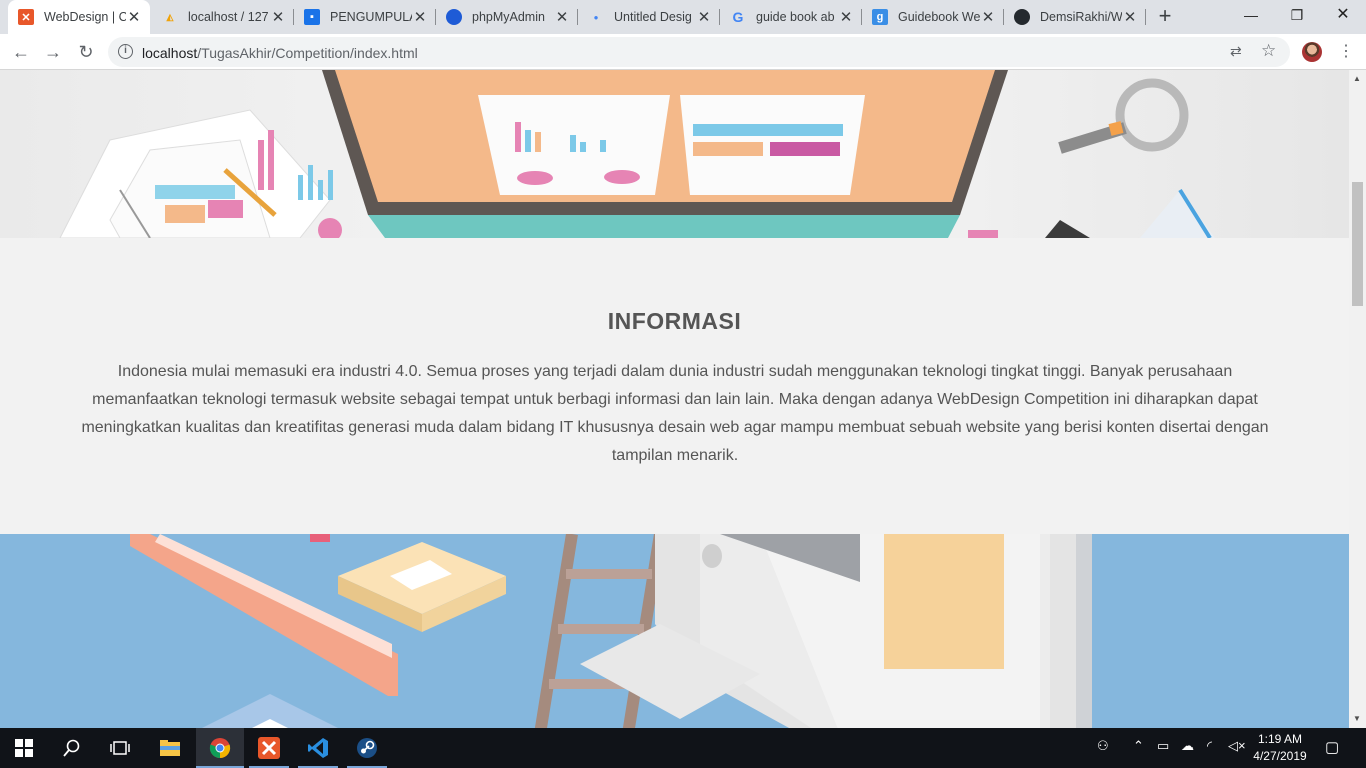  I want to click on tab-title: guide book ab, so click(795, 17).